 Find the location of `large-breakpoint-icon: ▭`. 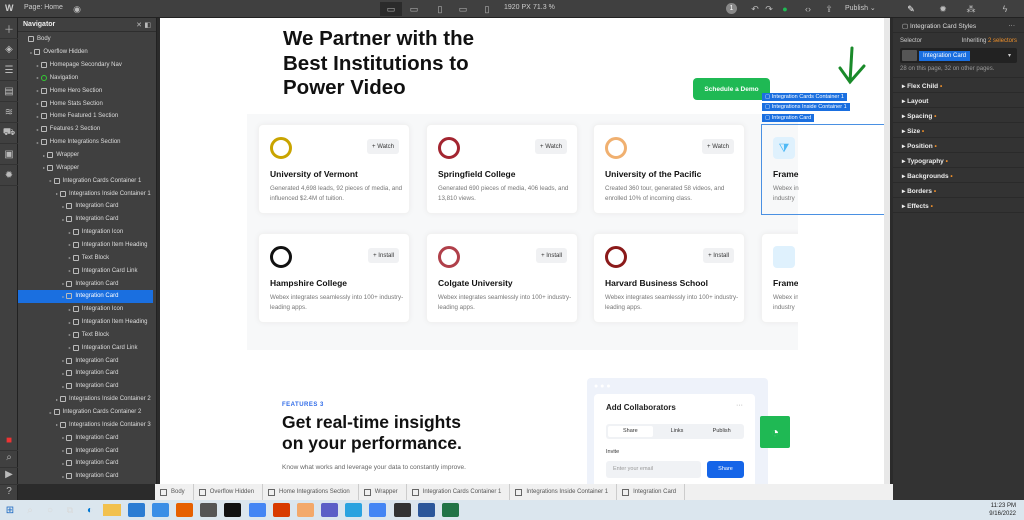

large-breakpoint-icon: ▭ is located at coordinates (414, 9).